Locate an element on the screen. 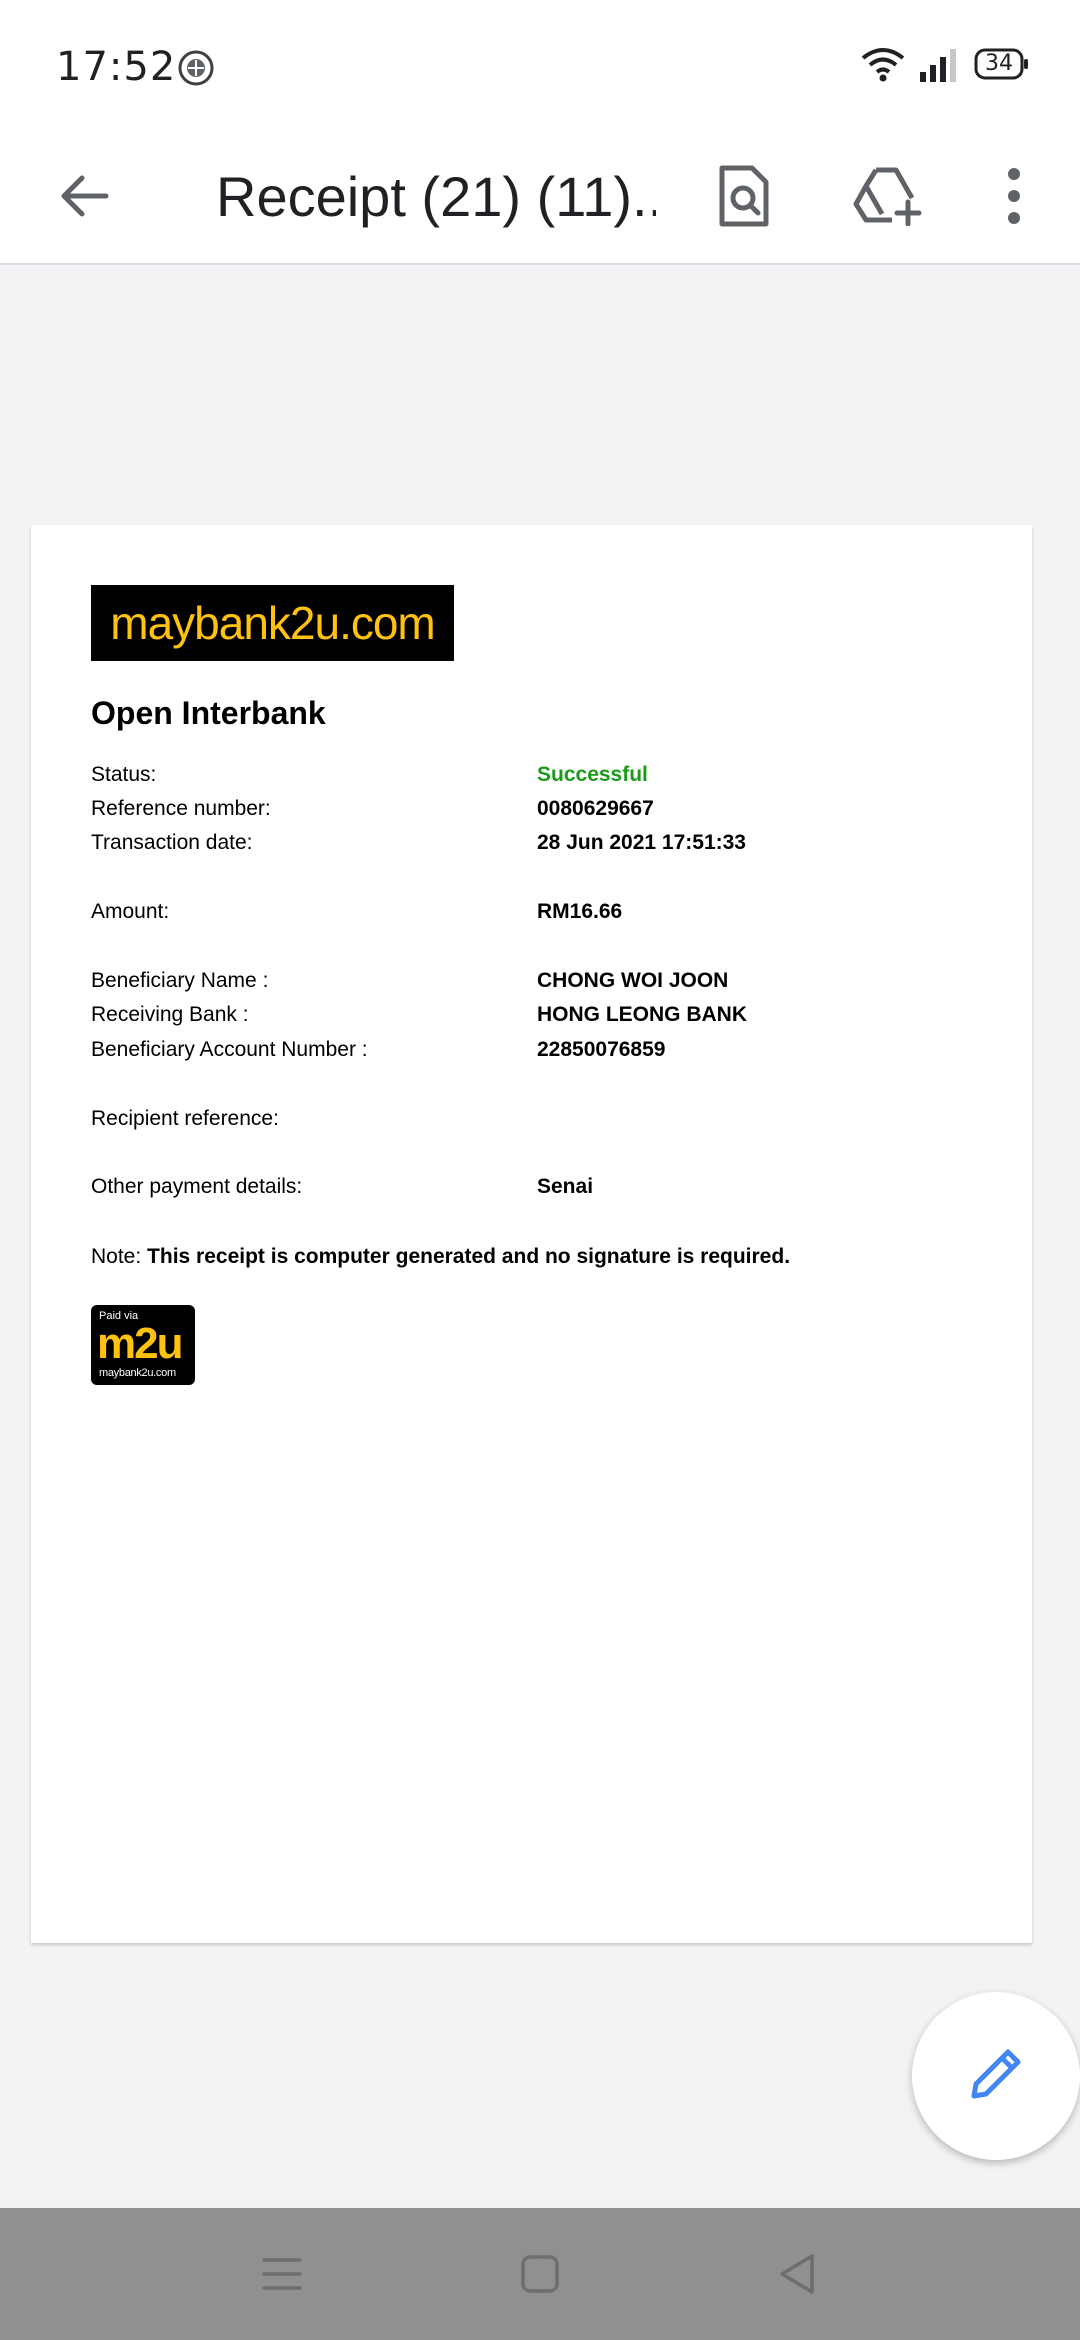 Image resolution: width=1080 pixels, height=2340 pixels. row-receiving-bank: Receiving Bank : HONG LEONG BANK is located at coordinates (541, 1020).